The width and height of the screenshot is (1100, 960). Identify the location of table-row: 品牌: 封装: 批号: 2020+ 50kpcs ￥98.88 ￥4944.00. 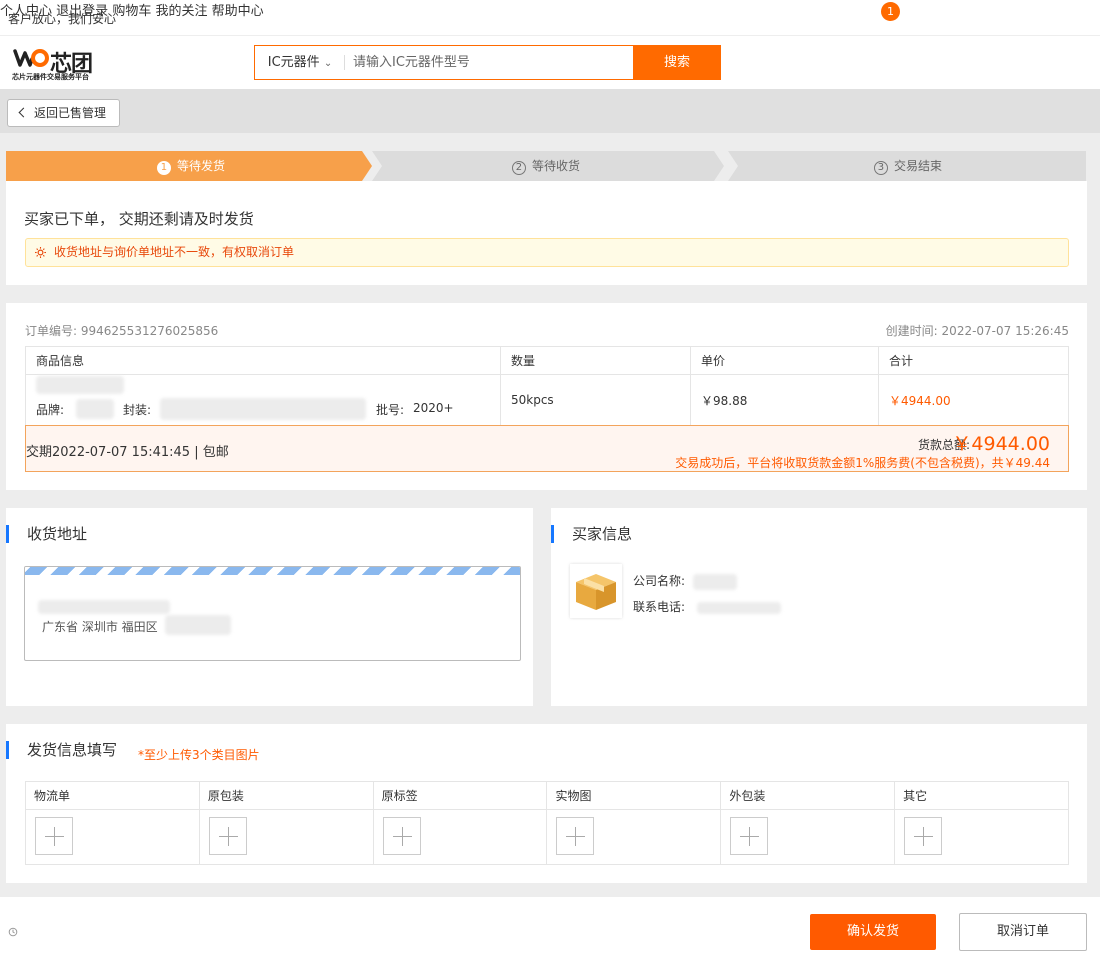
(547, 400).